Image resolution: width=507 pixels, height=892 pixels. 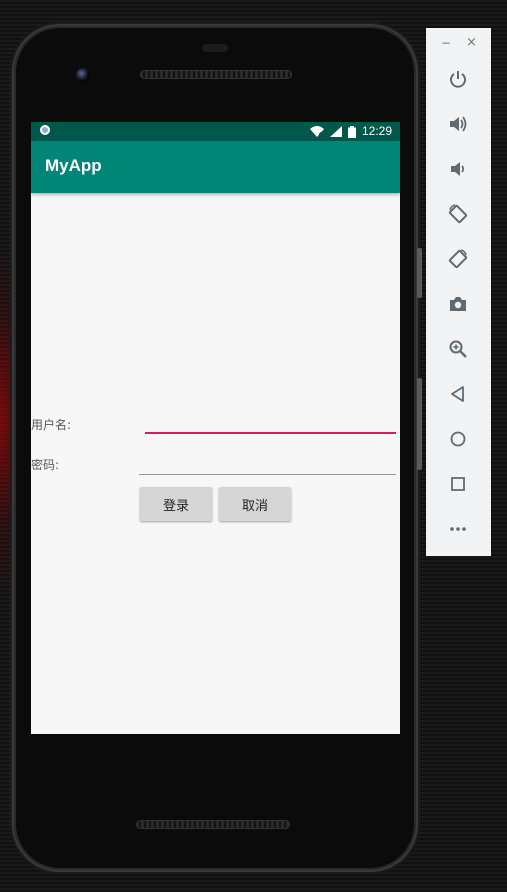 I want to click on back-icon, so click(x=458, y=394).